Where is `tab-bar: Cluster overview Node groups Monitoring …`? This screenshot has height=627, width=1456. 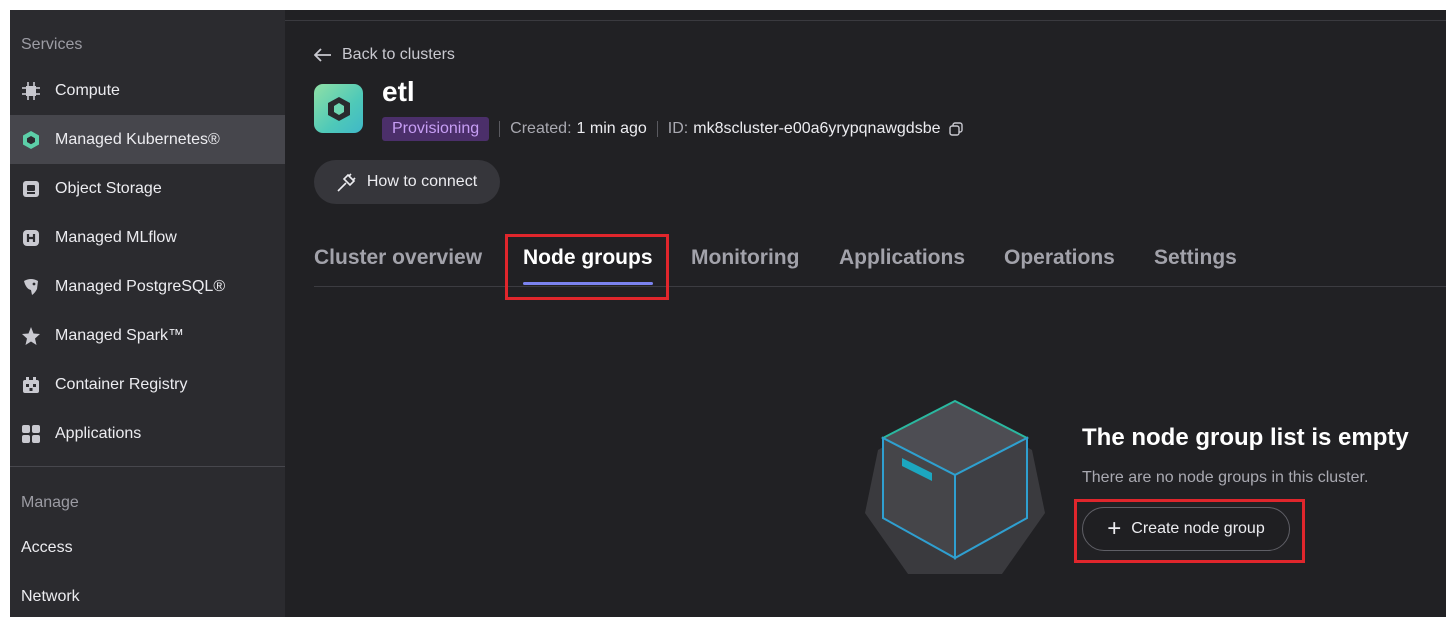 tab-bar: Cluster overview Node groups Monitoring … is located at coordinates (880, 266).